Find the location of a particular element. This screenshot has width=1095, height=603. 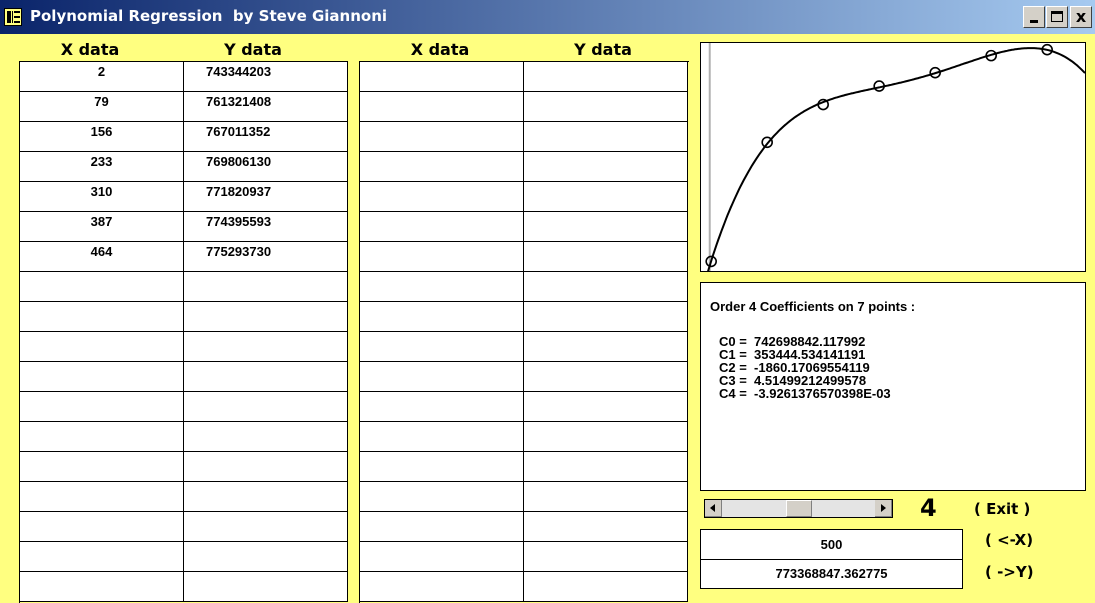

arrow-left-icon is located at coordinates (712, 508).